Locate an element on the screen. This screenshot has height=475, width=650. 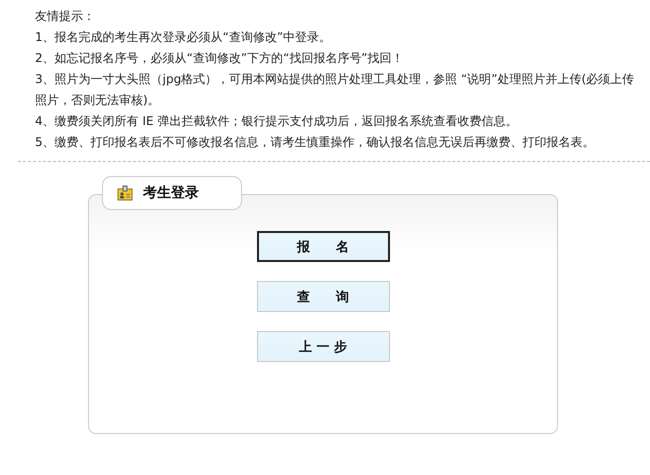
notice-item: 5、缴费、打印报名表后不可修改报名信息，请考生慎重操作，确认报名信息无误后再缴费、打印报名表。 is located at coordinates (315, 142).